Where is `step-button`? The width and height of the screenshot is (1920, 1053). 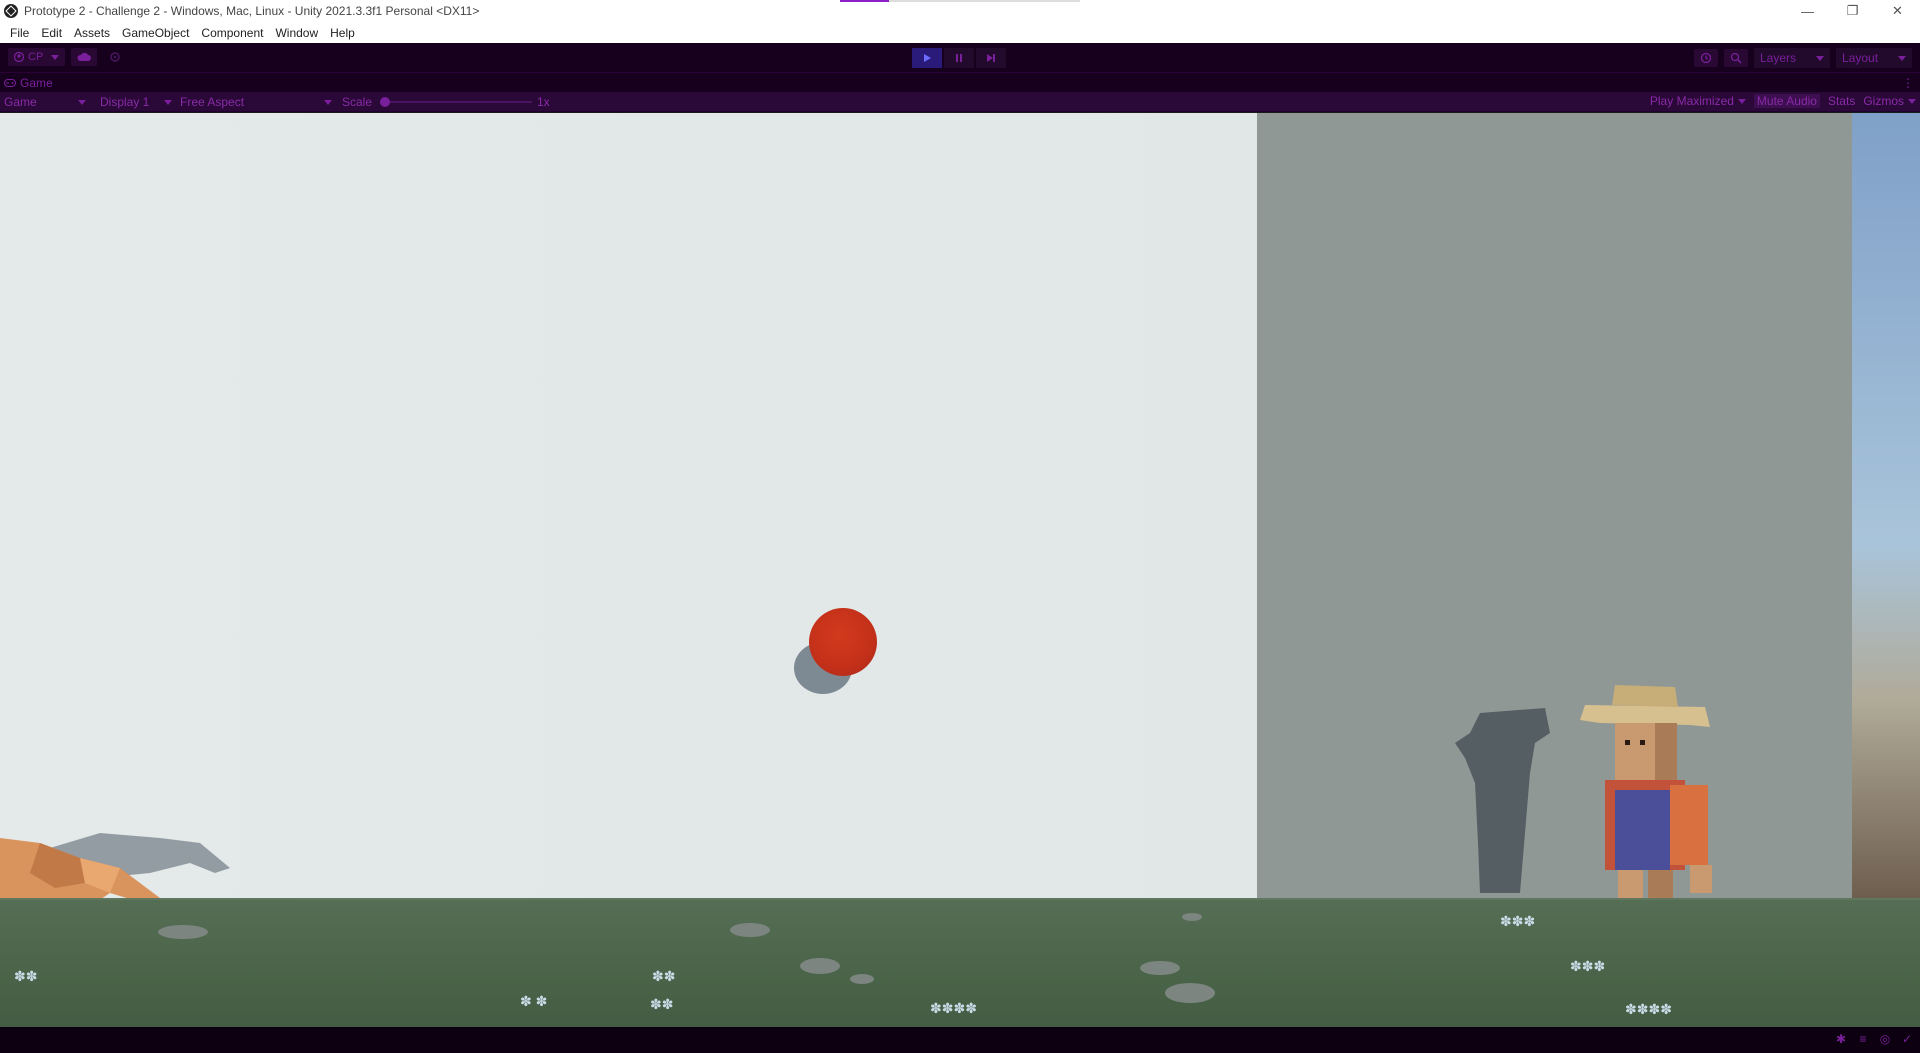 step-button is located at coordinates (991, 58).